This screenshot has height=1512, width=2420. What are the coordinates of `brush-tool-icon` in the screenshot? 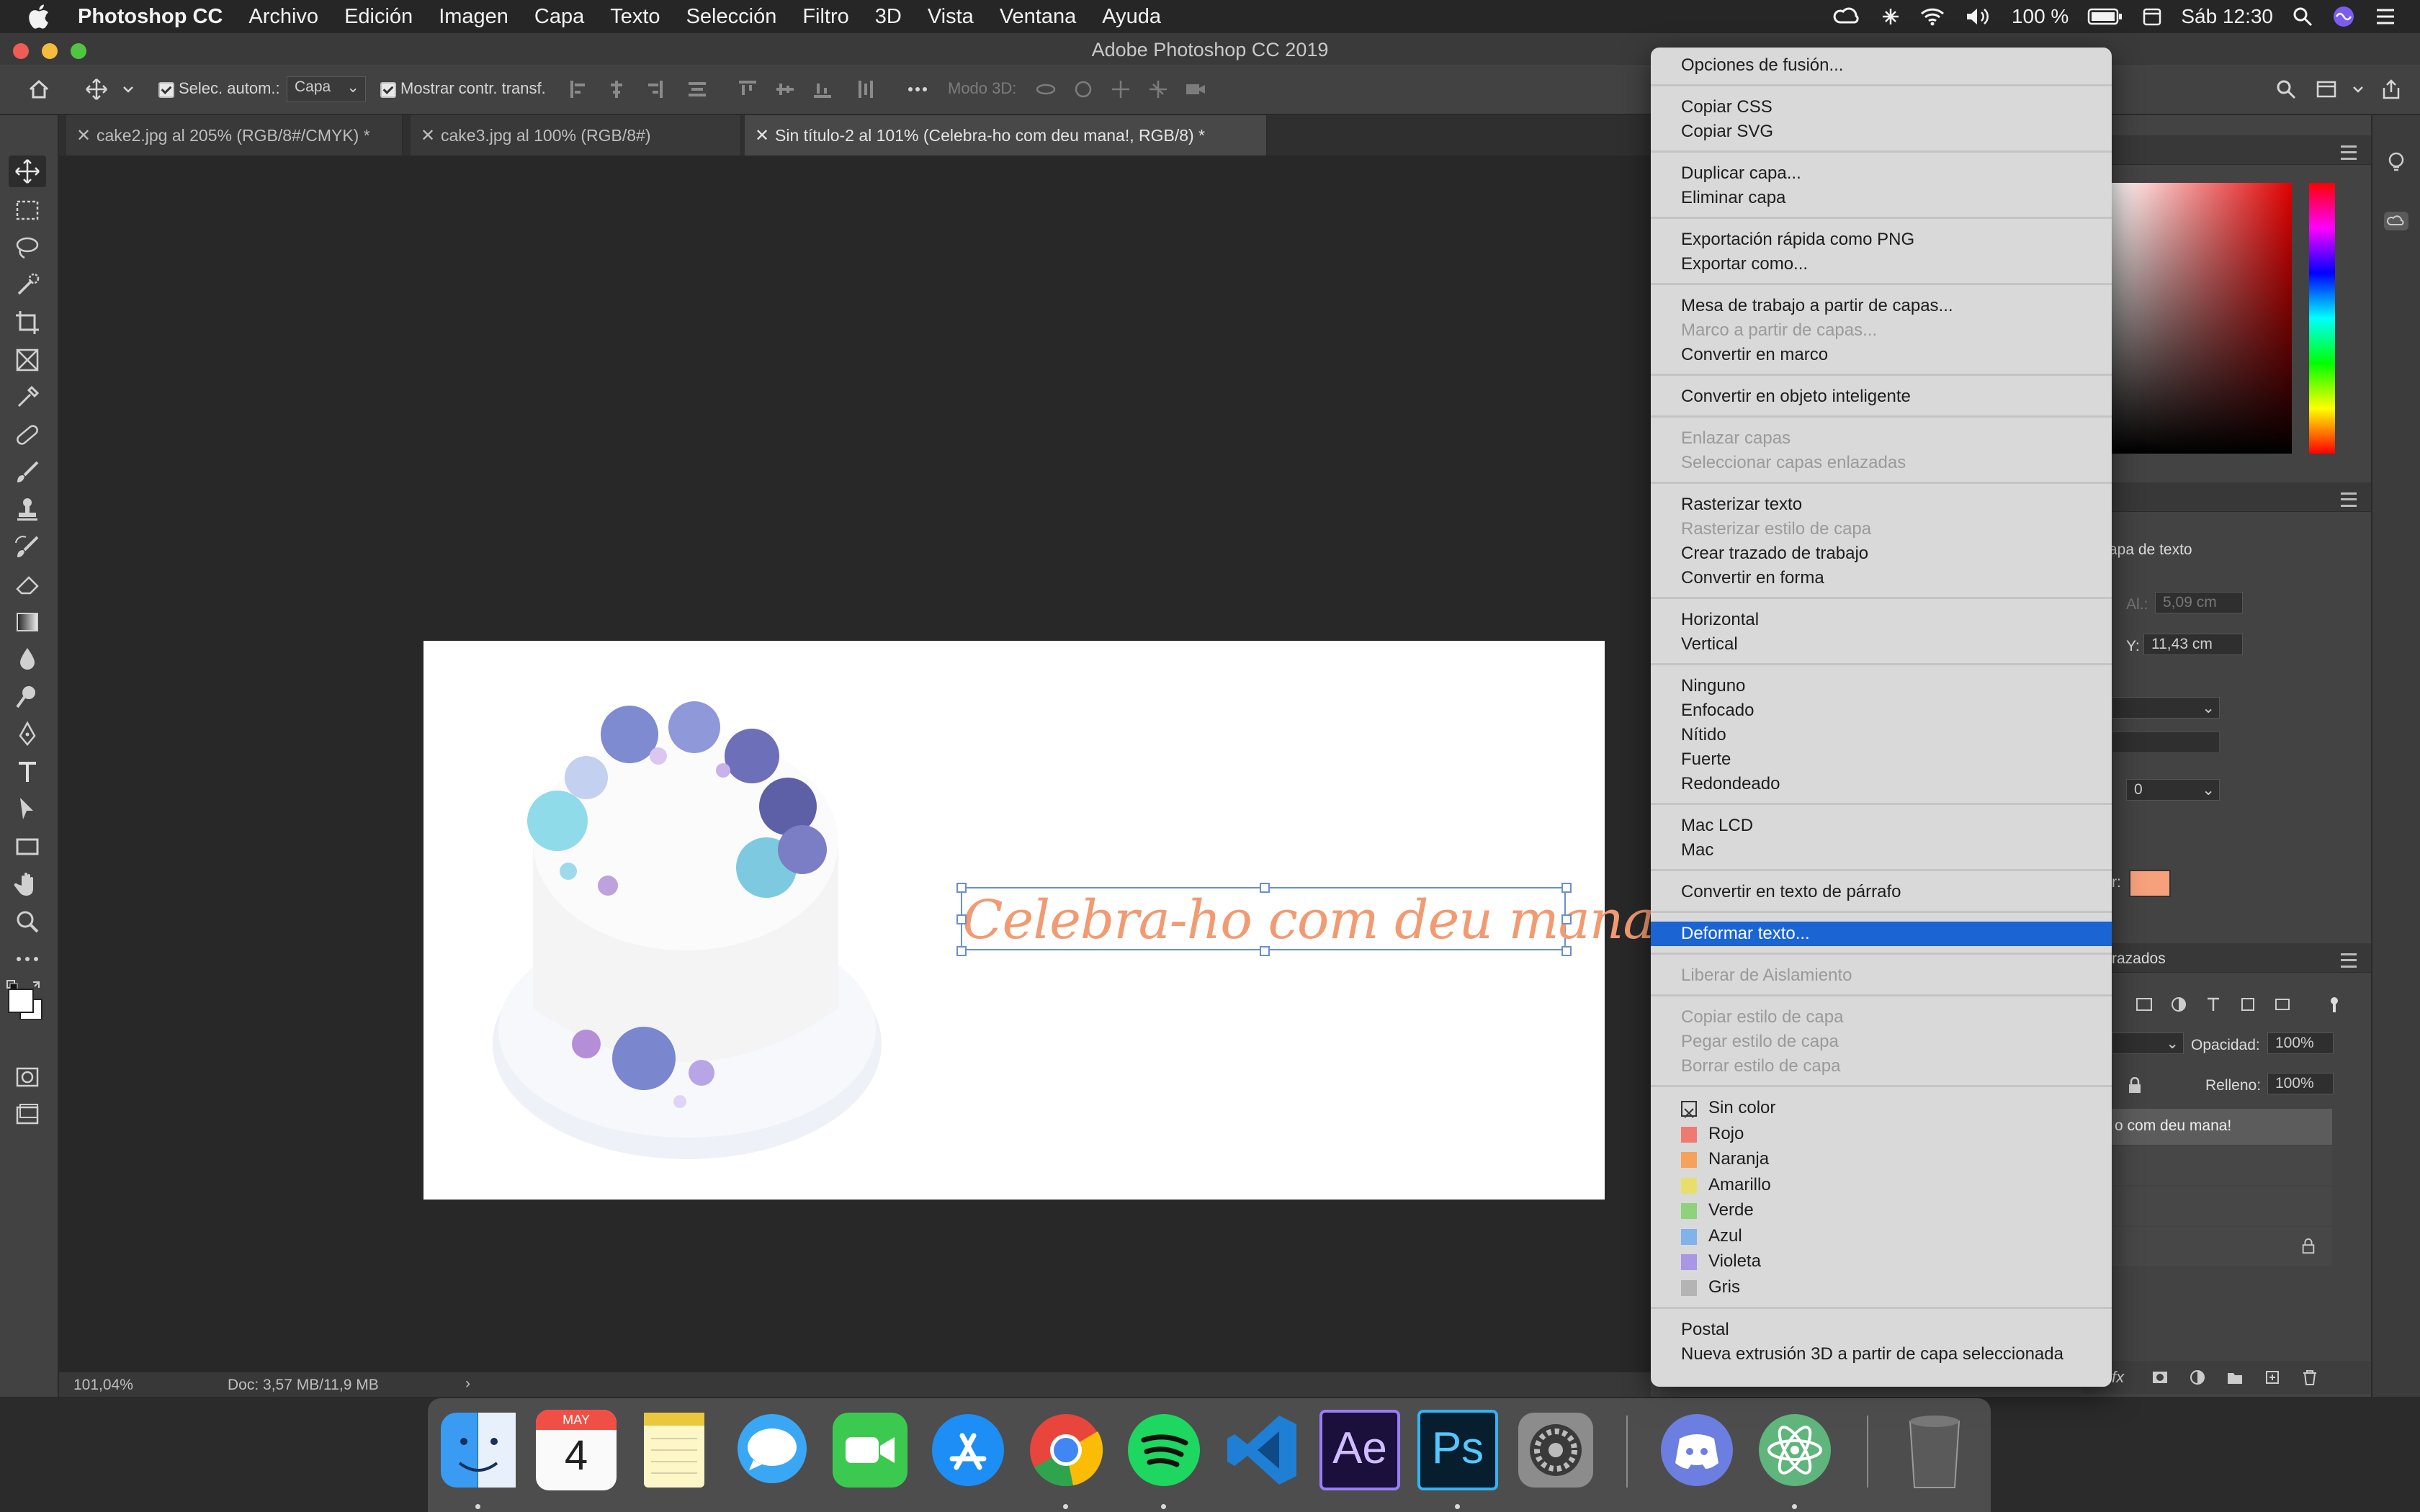 It's located at (27, 472).